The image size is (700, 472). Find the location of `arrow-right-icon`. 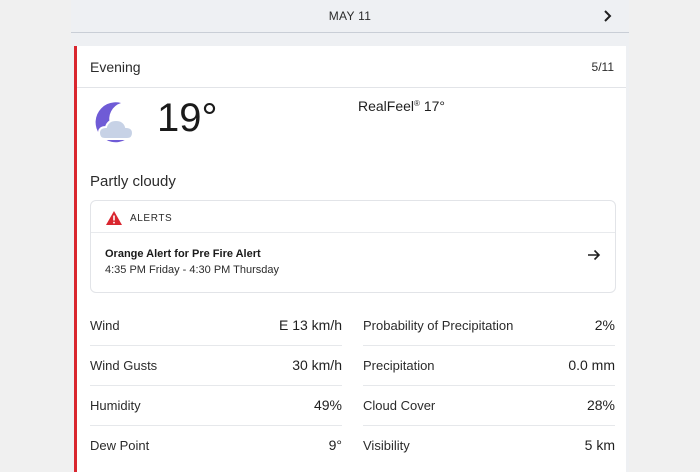

arrow-right-icon is located at coordinates (594, 255).